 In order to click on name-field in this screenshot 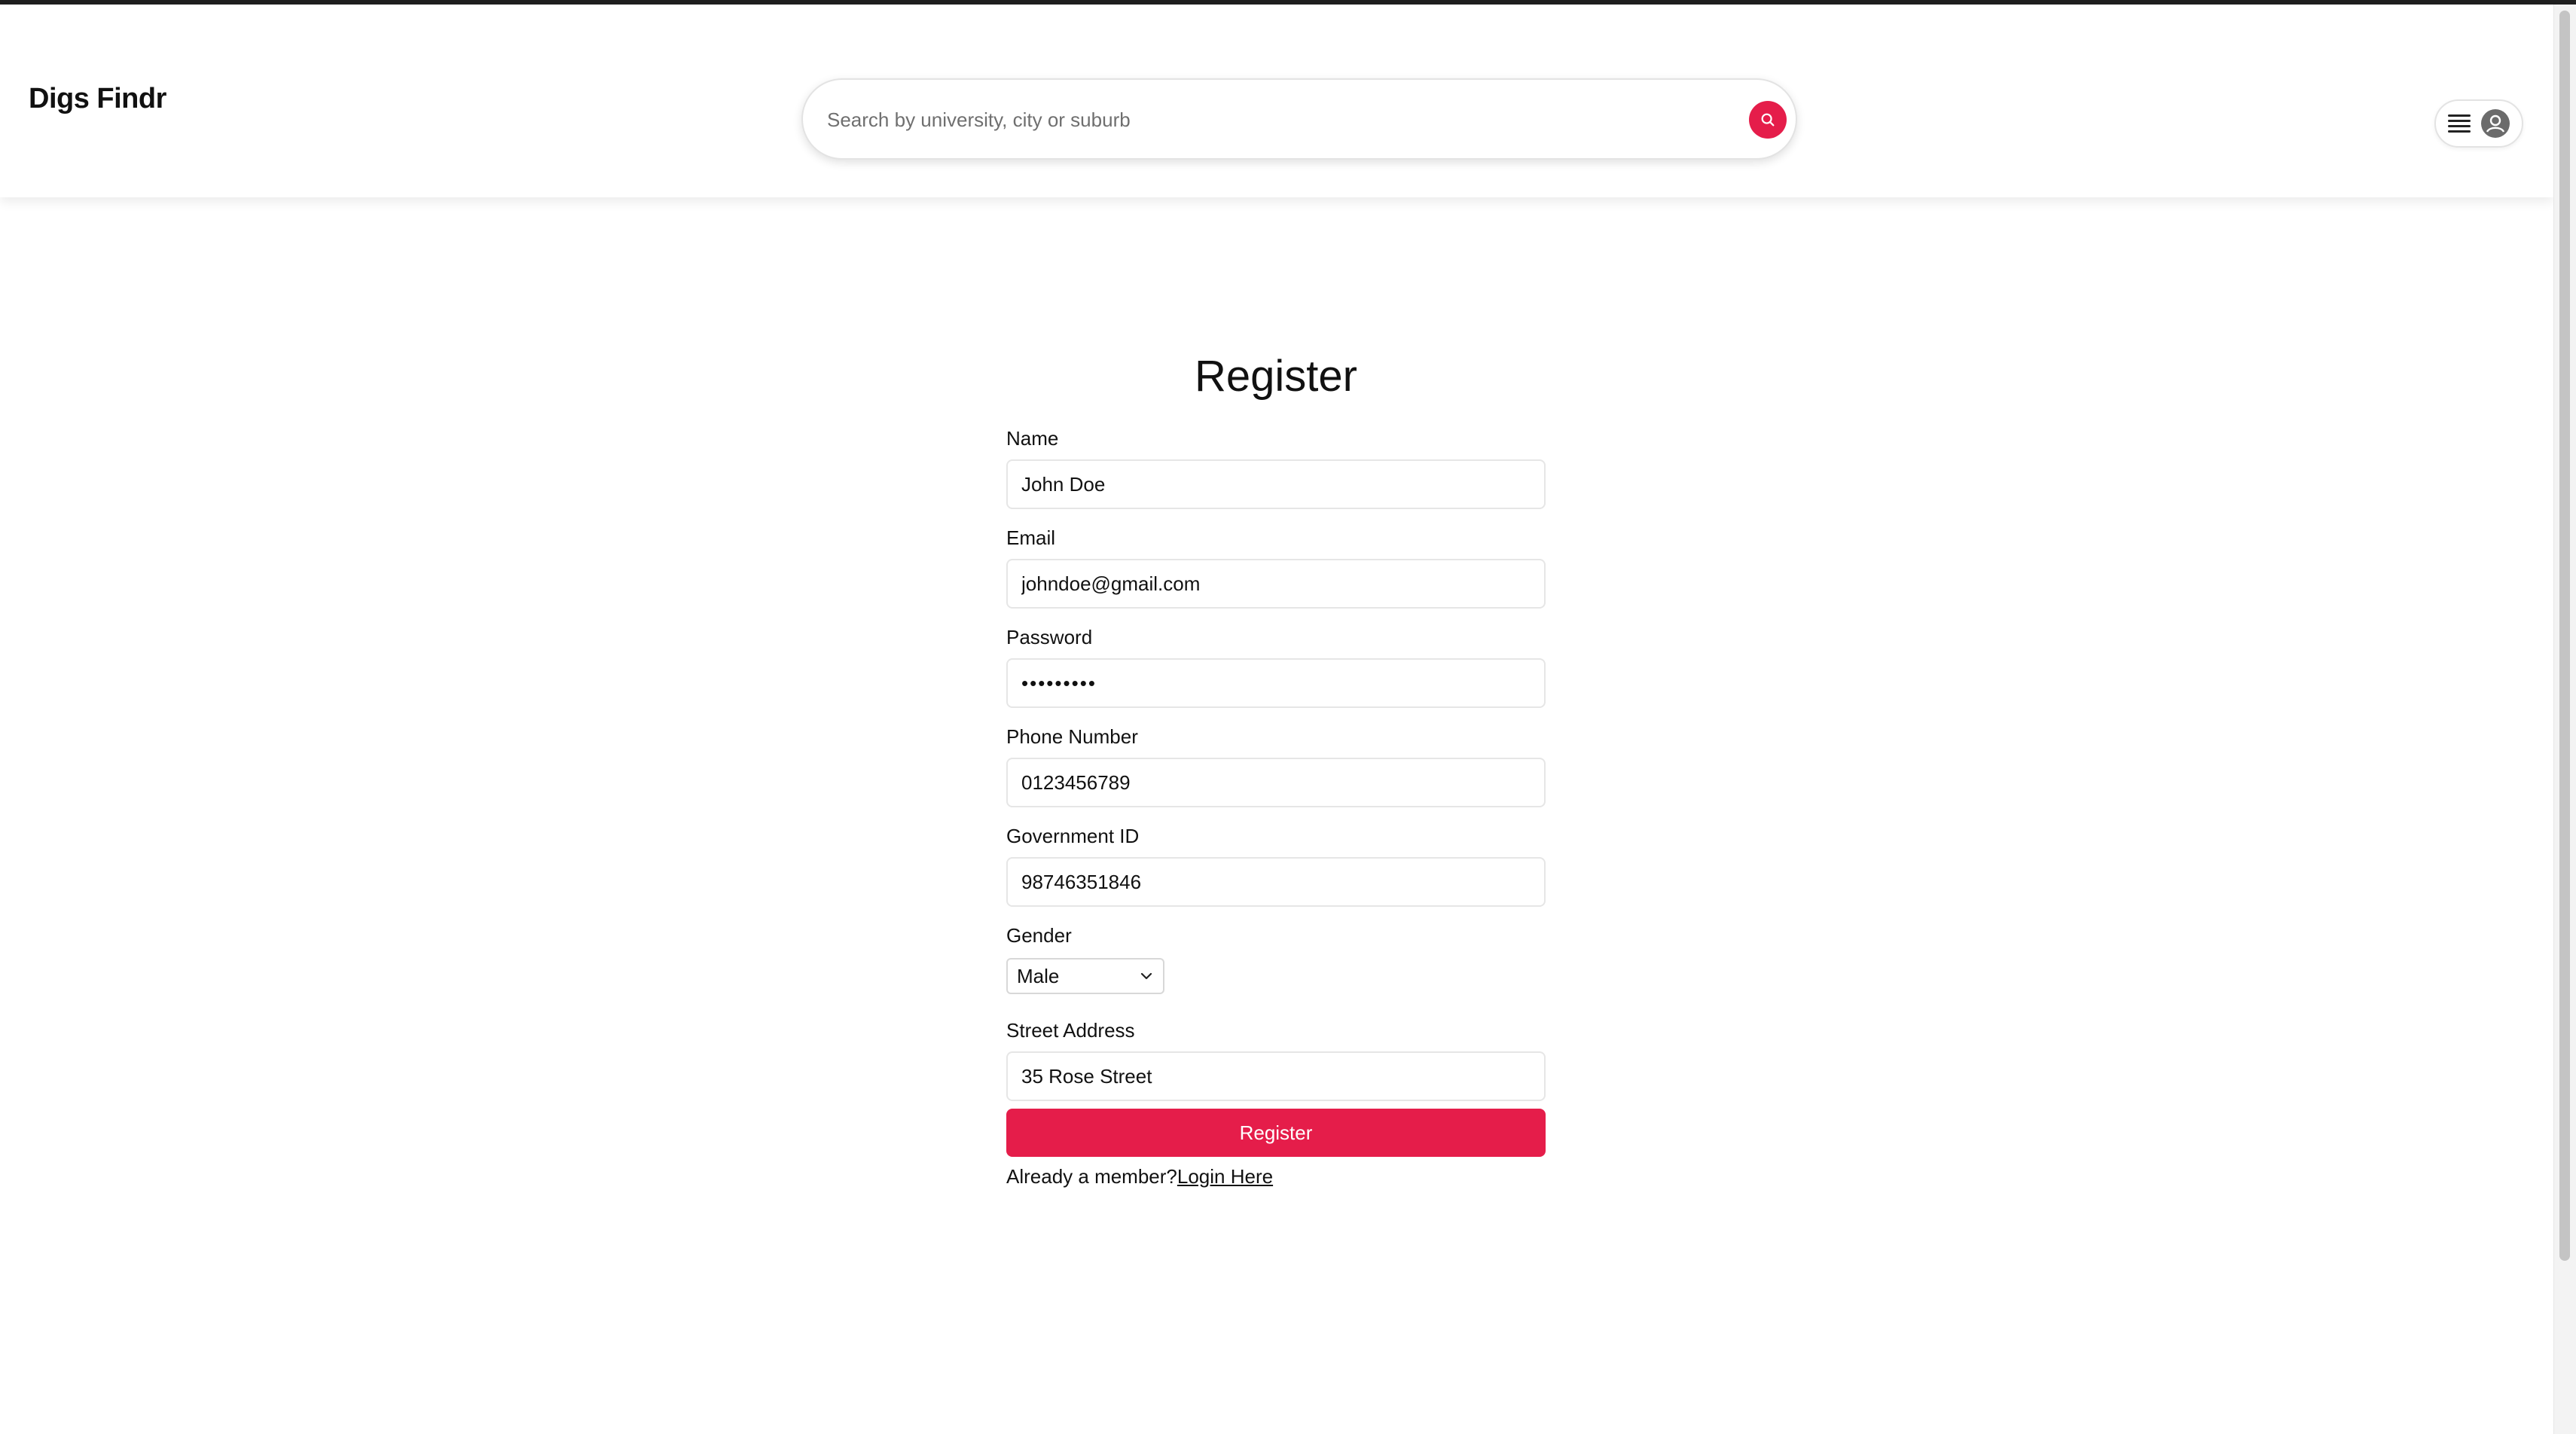, I will do `click(1276, 484)`.